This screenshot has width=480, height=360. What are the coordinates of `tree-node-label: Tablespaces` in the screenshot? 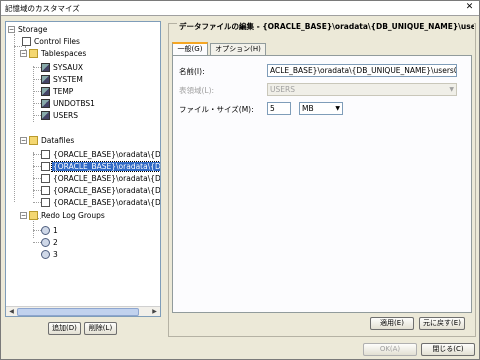 It's located at (64, 53).